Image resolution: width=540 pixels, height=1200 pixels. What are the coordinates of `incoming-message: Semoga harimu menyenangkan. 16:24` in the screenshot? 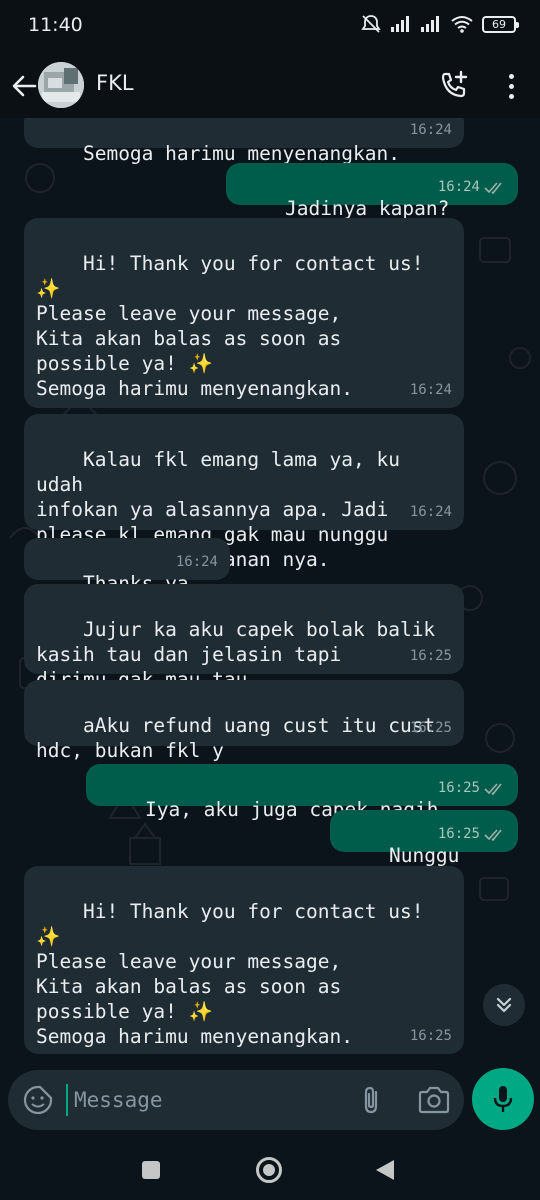 It's located at (244, 141).